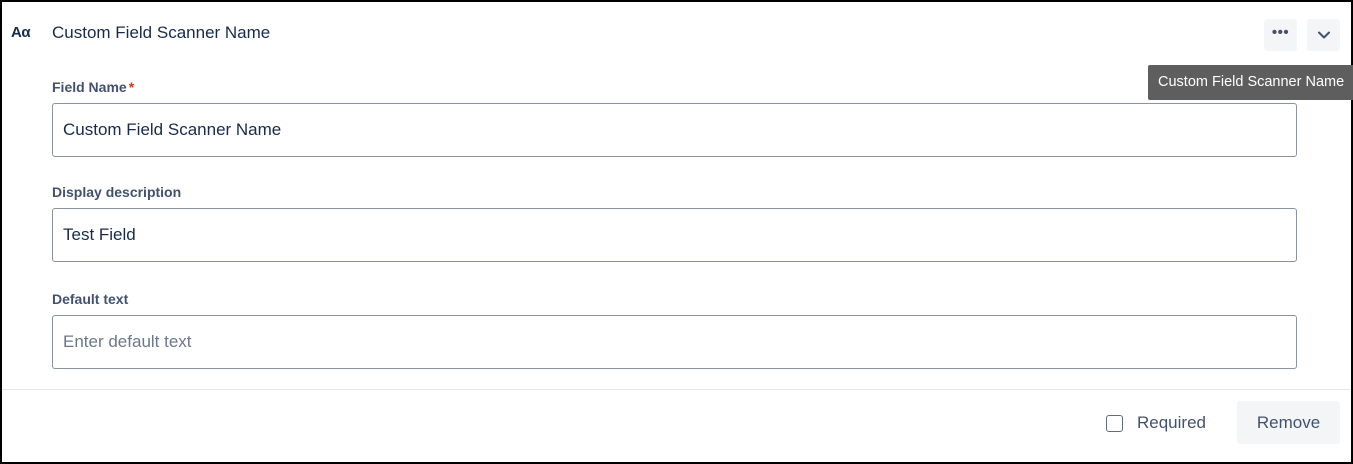 The width and height of the screenshot is (1353, 464). I want to click on required-asterisk: *, so click(131, 87).